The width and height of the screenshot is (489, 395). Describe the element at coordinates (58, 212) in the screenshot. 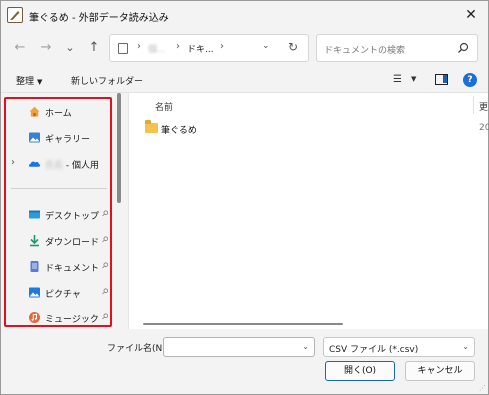

I see `highlight-annotation` at that location.